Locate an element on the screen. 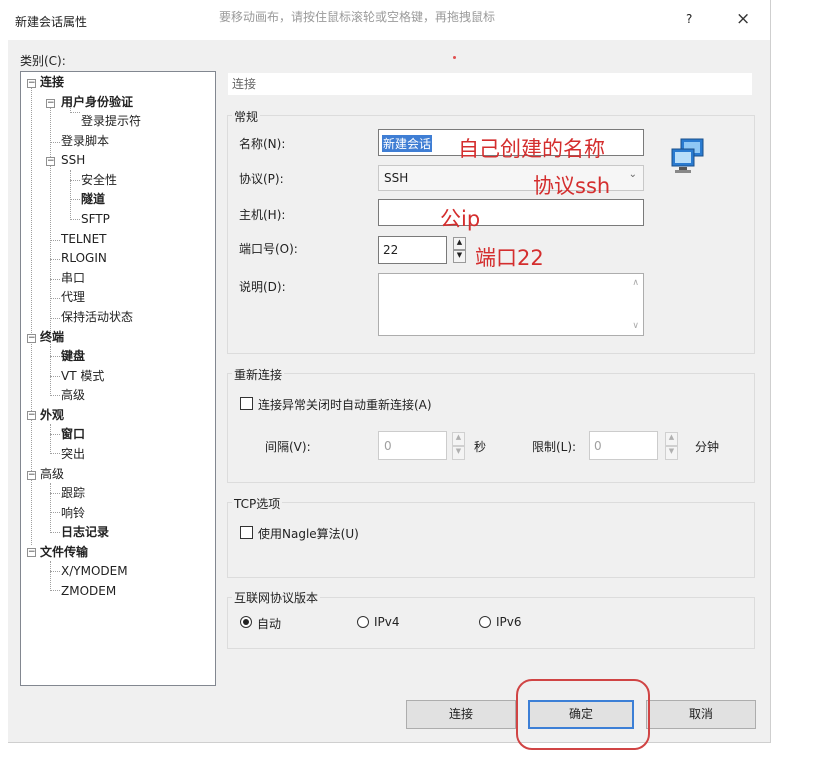 The height and width of the screenshot is (765, 823). tcp-group-title: TCP选项 is located at coordinates (257, 503).